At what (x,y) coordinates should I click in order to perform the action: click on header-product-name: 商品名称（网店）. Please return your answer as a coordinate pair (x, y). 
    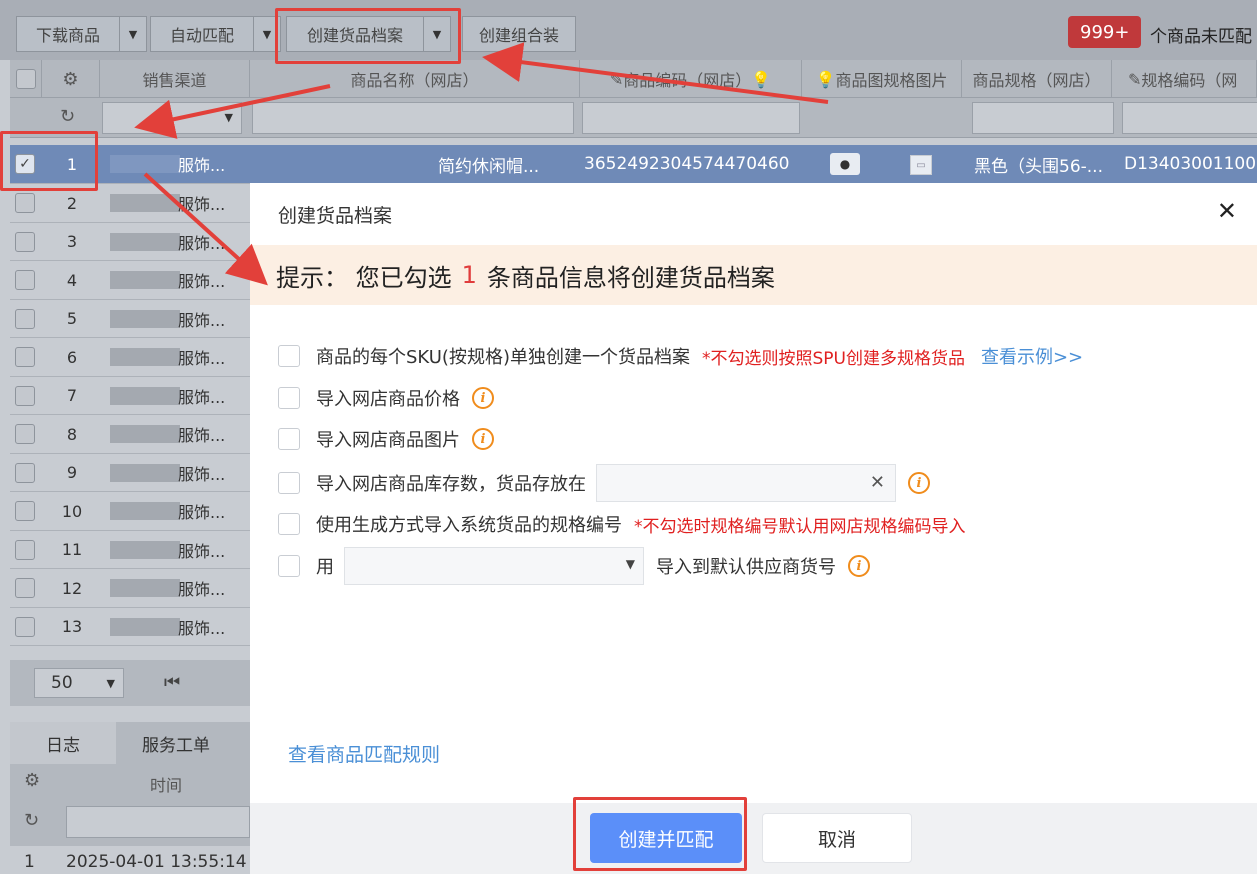
    Looking at the image, I should click on (415, 79).